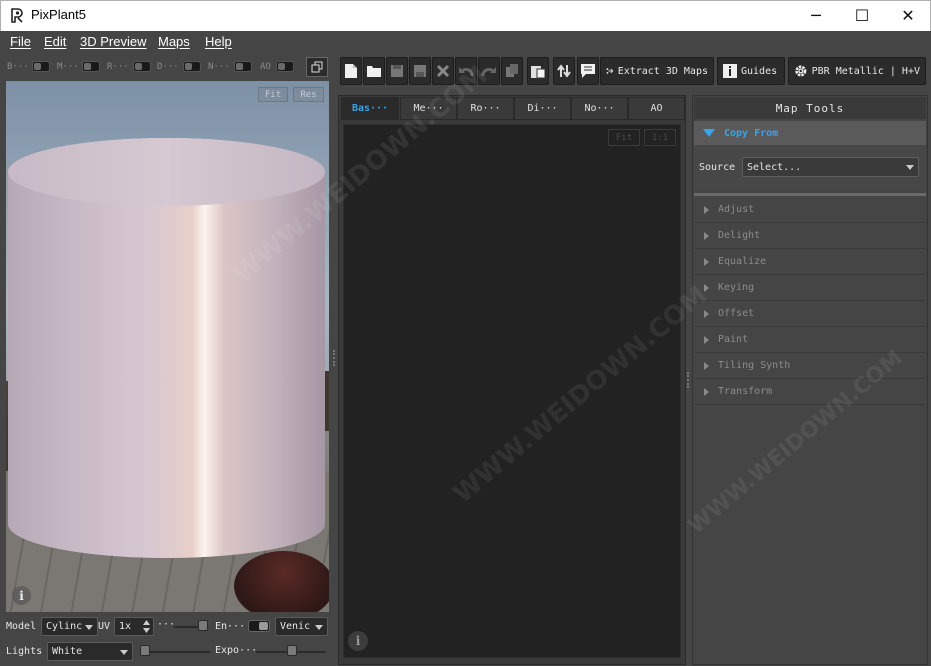 The width and height of the screenshot is (931, 666). What do you see at coordinates (91, 66) in the screenshot?
I see `toggle-metal` at bounding box center [91, 66].